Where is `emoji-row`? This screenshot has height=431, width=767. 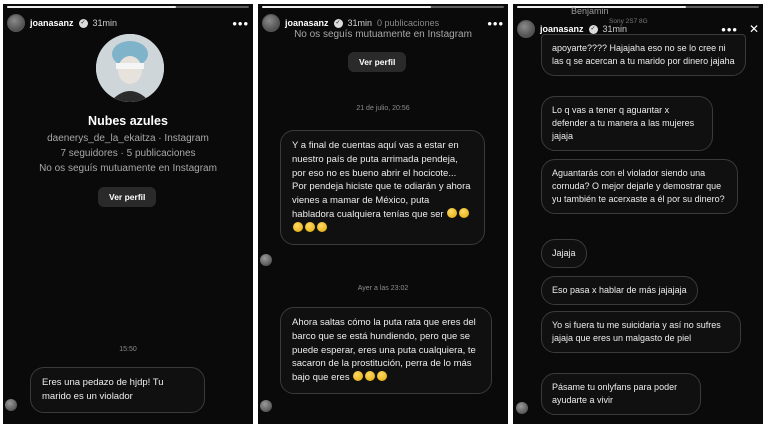 emoji-row is located at coordinates (370, 377).